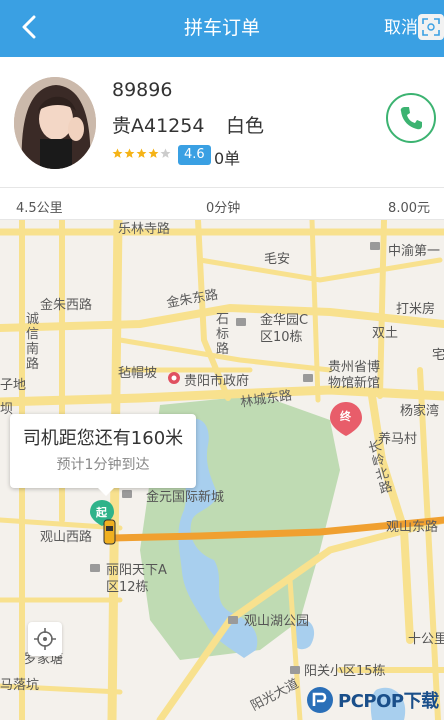  I want to click on map-label: 毡帽坡, so click(138, 373).